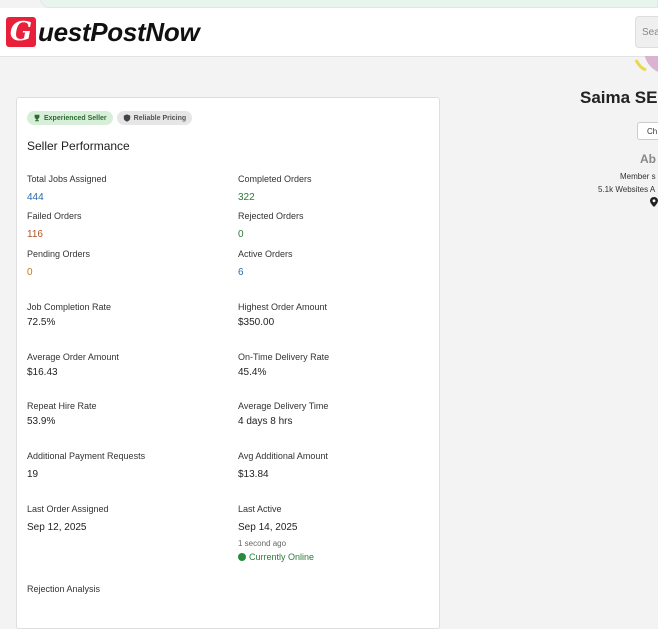 Image resolution: width=658 pixels, height=629 pixels. Describe the element at coordinates (42, 372) in the screenshot. I see `stat-value: $16.43` at that location.